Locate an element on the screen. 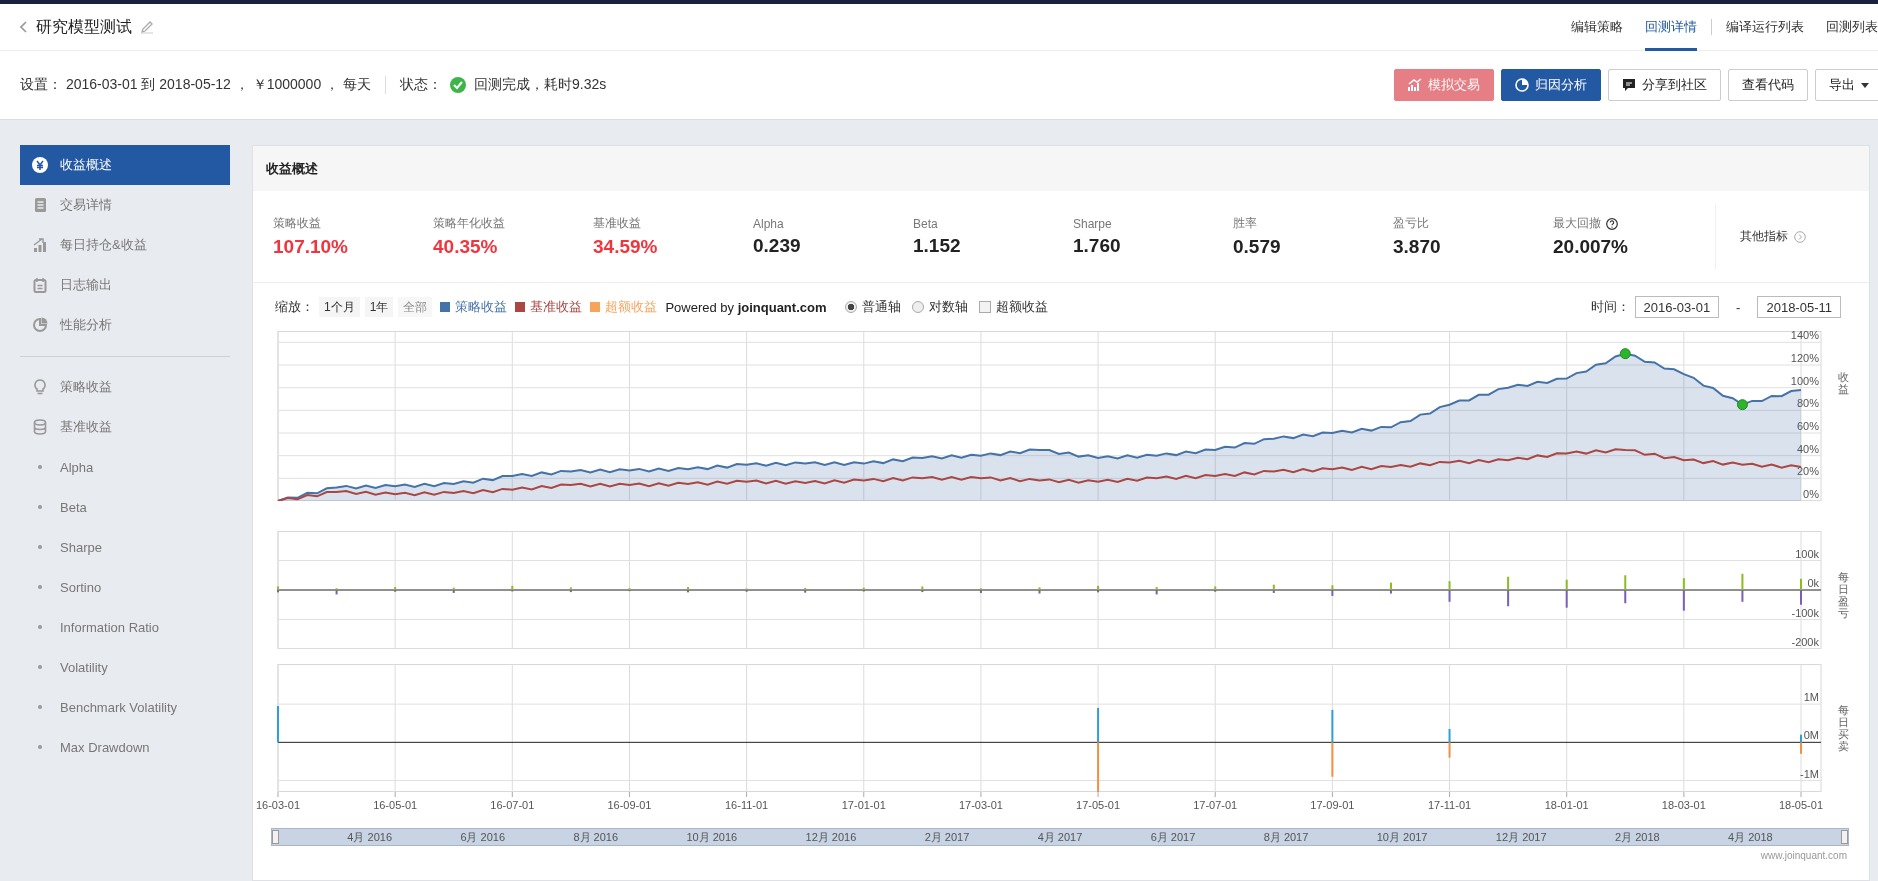  sidebar-item: Beta is located at coordinates (125, 507).